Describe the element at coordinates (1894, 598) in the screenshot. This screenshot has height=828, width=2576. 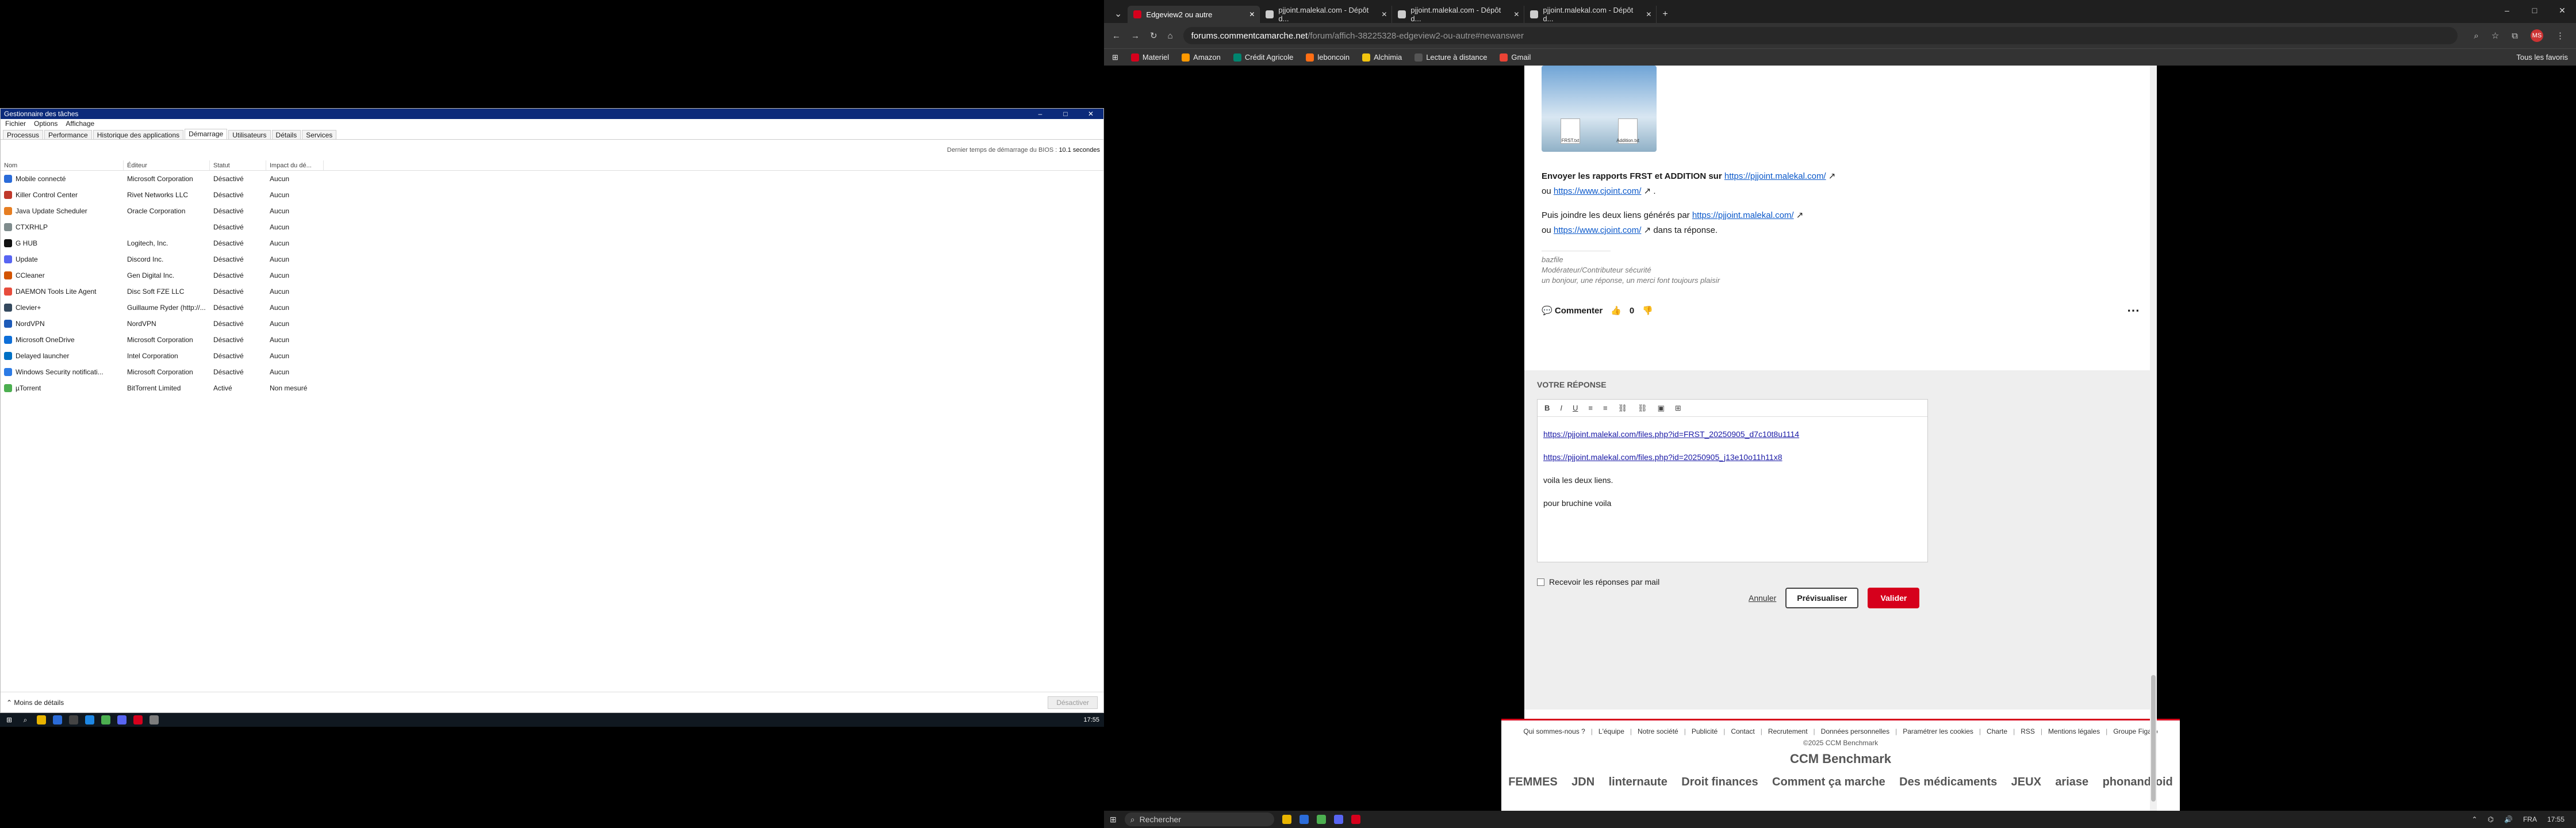
I see `submit-button: Valider` at that location.